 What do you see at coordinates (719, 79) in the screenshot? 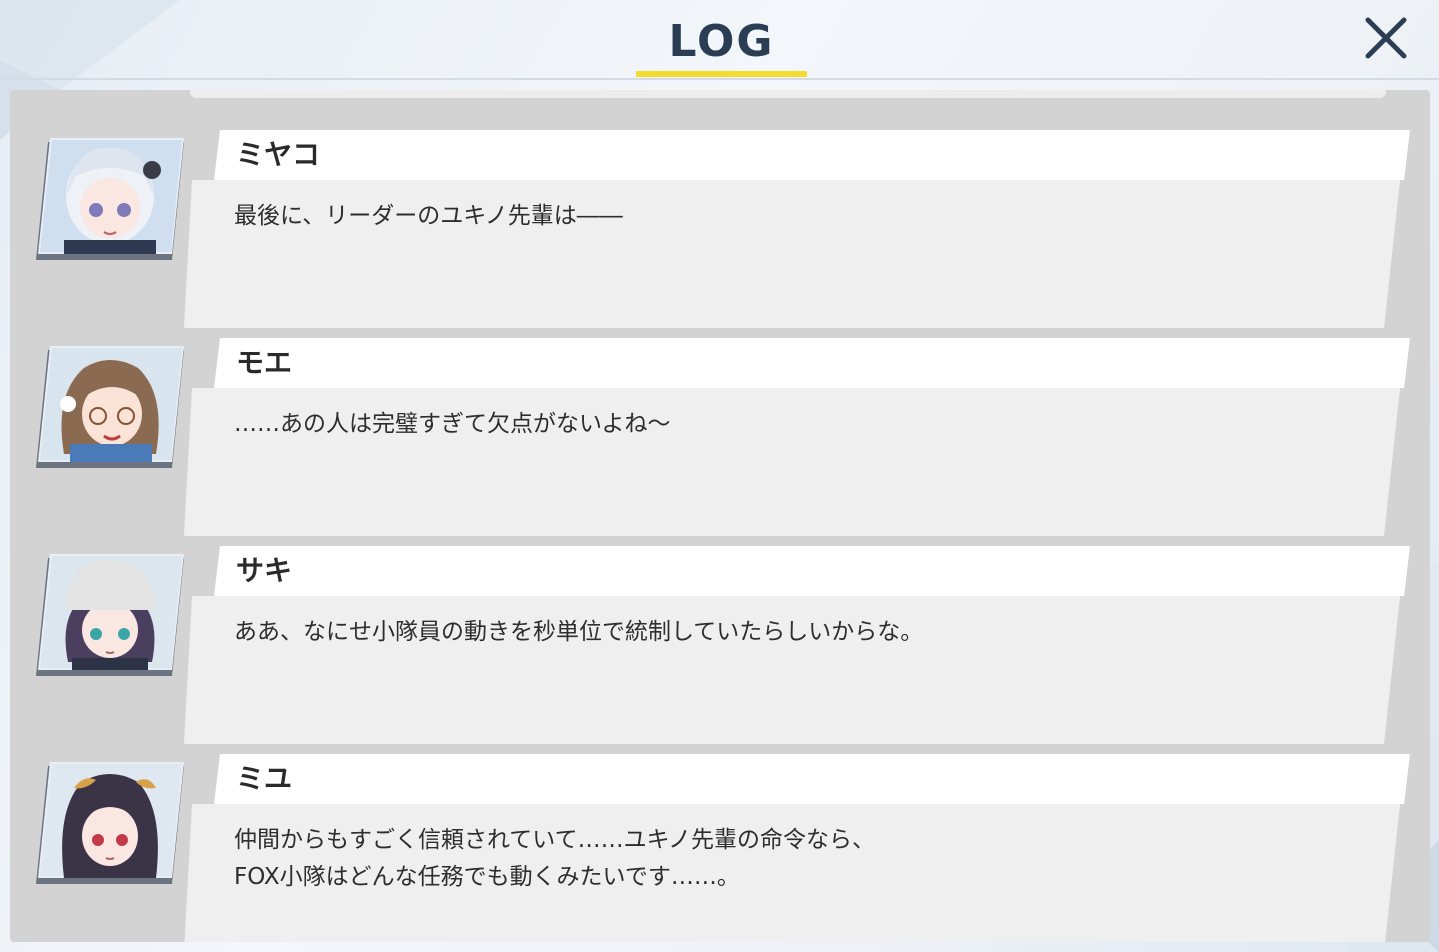
I see `header-divider` at bounding box center [719, 79].